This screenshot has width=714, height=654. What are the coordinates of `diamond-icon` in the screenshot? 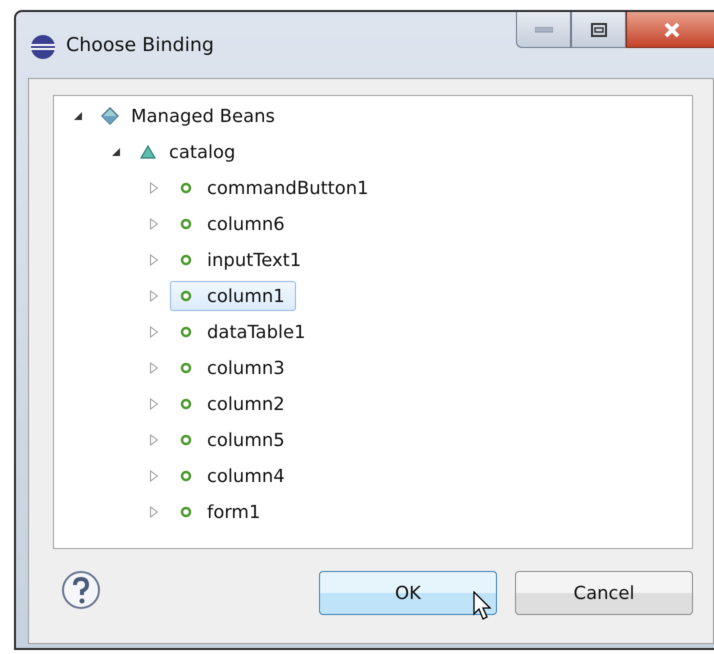 It's located at (110, 116).